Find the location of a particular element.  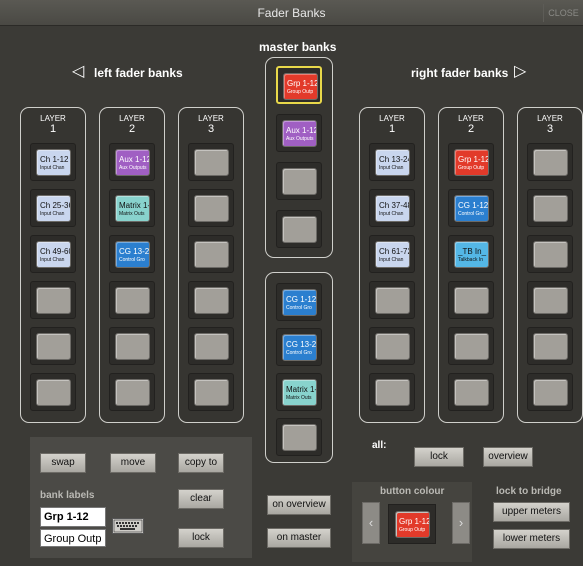

move-button: move is located at coordinates (133, 463).